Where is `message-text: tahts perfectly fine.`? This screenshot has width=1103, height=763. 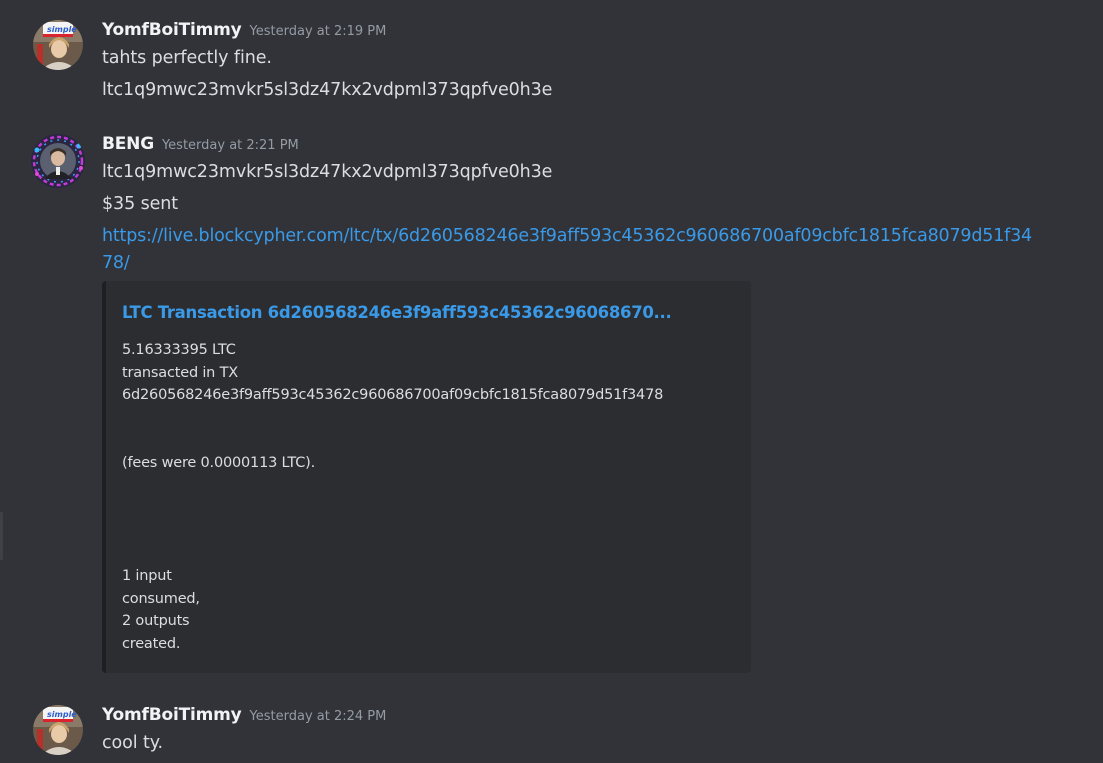 message-text: tahts perfectly fine. is located at coordinates (187, 58).